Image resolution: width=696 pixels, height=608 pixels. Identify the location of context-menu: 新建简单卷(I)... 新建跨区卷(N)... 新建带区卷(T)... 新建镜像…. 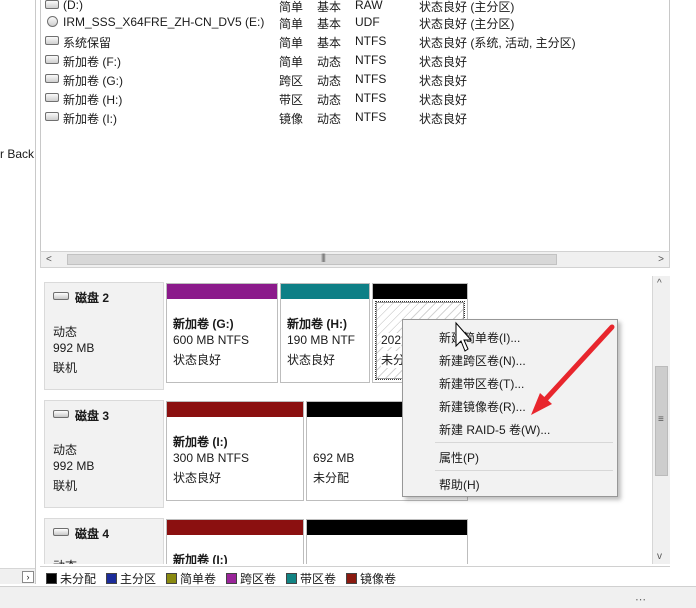
(510, 408).